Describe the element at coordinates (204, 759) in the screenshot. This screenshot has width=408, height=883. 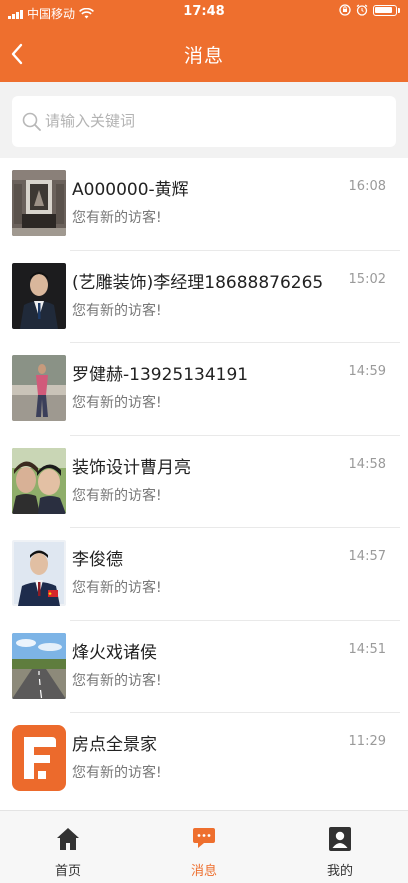
I see `list-item: 房点全景家 11:29 您有新的访客!` at that location.